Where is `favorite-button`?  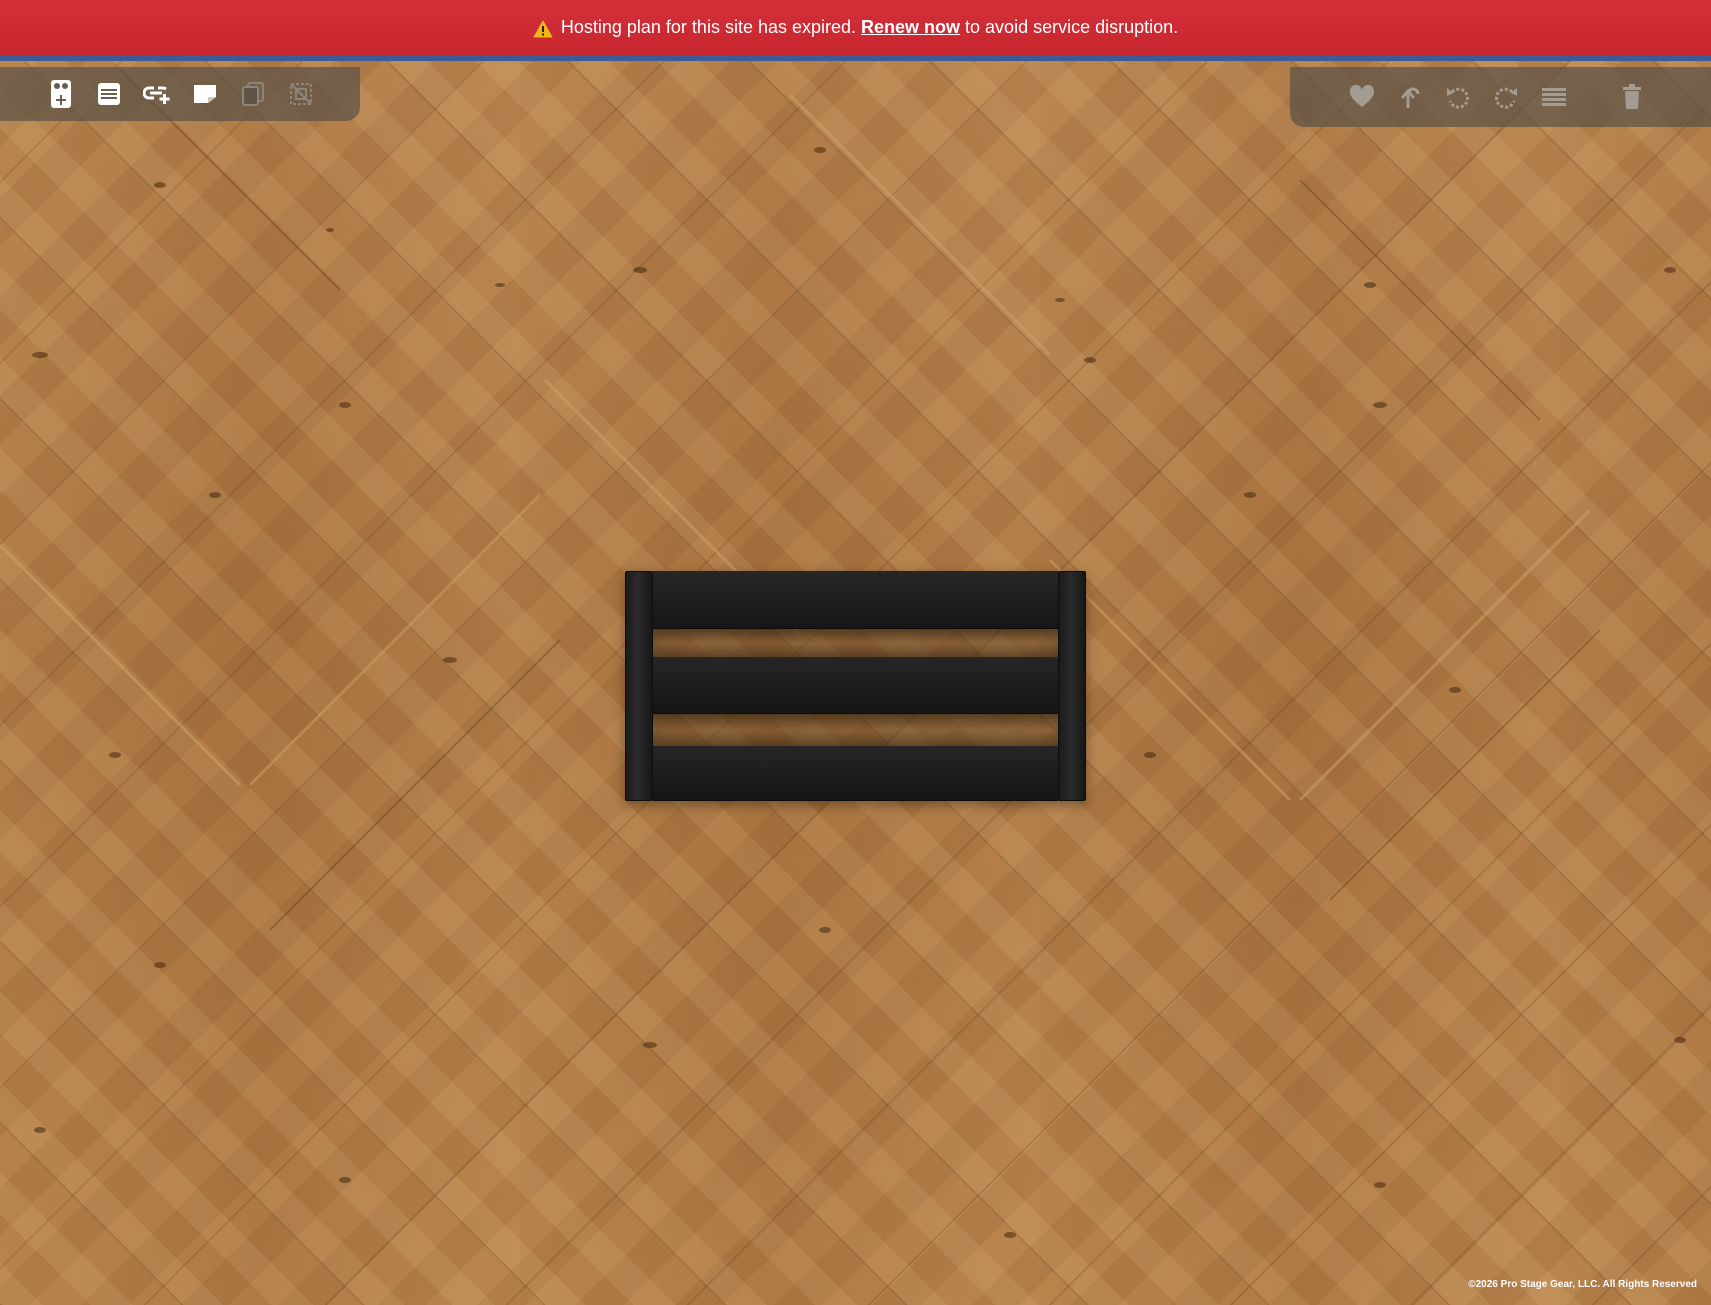 favorite-button is located at coordinates (1362, 97).